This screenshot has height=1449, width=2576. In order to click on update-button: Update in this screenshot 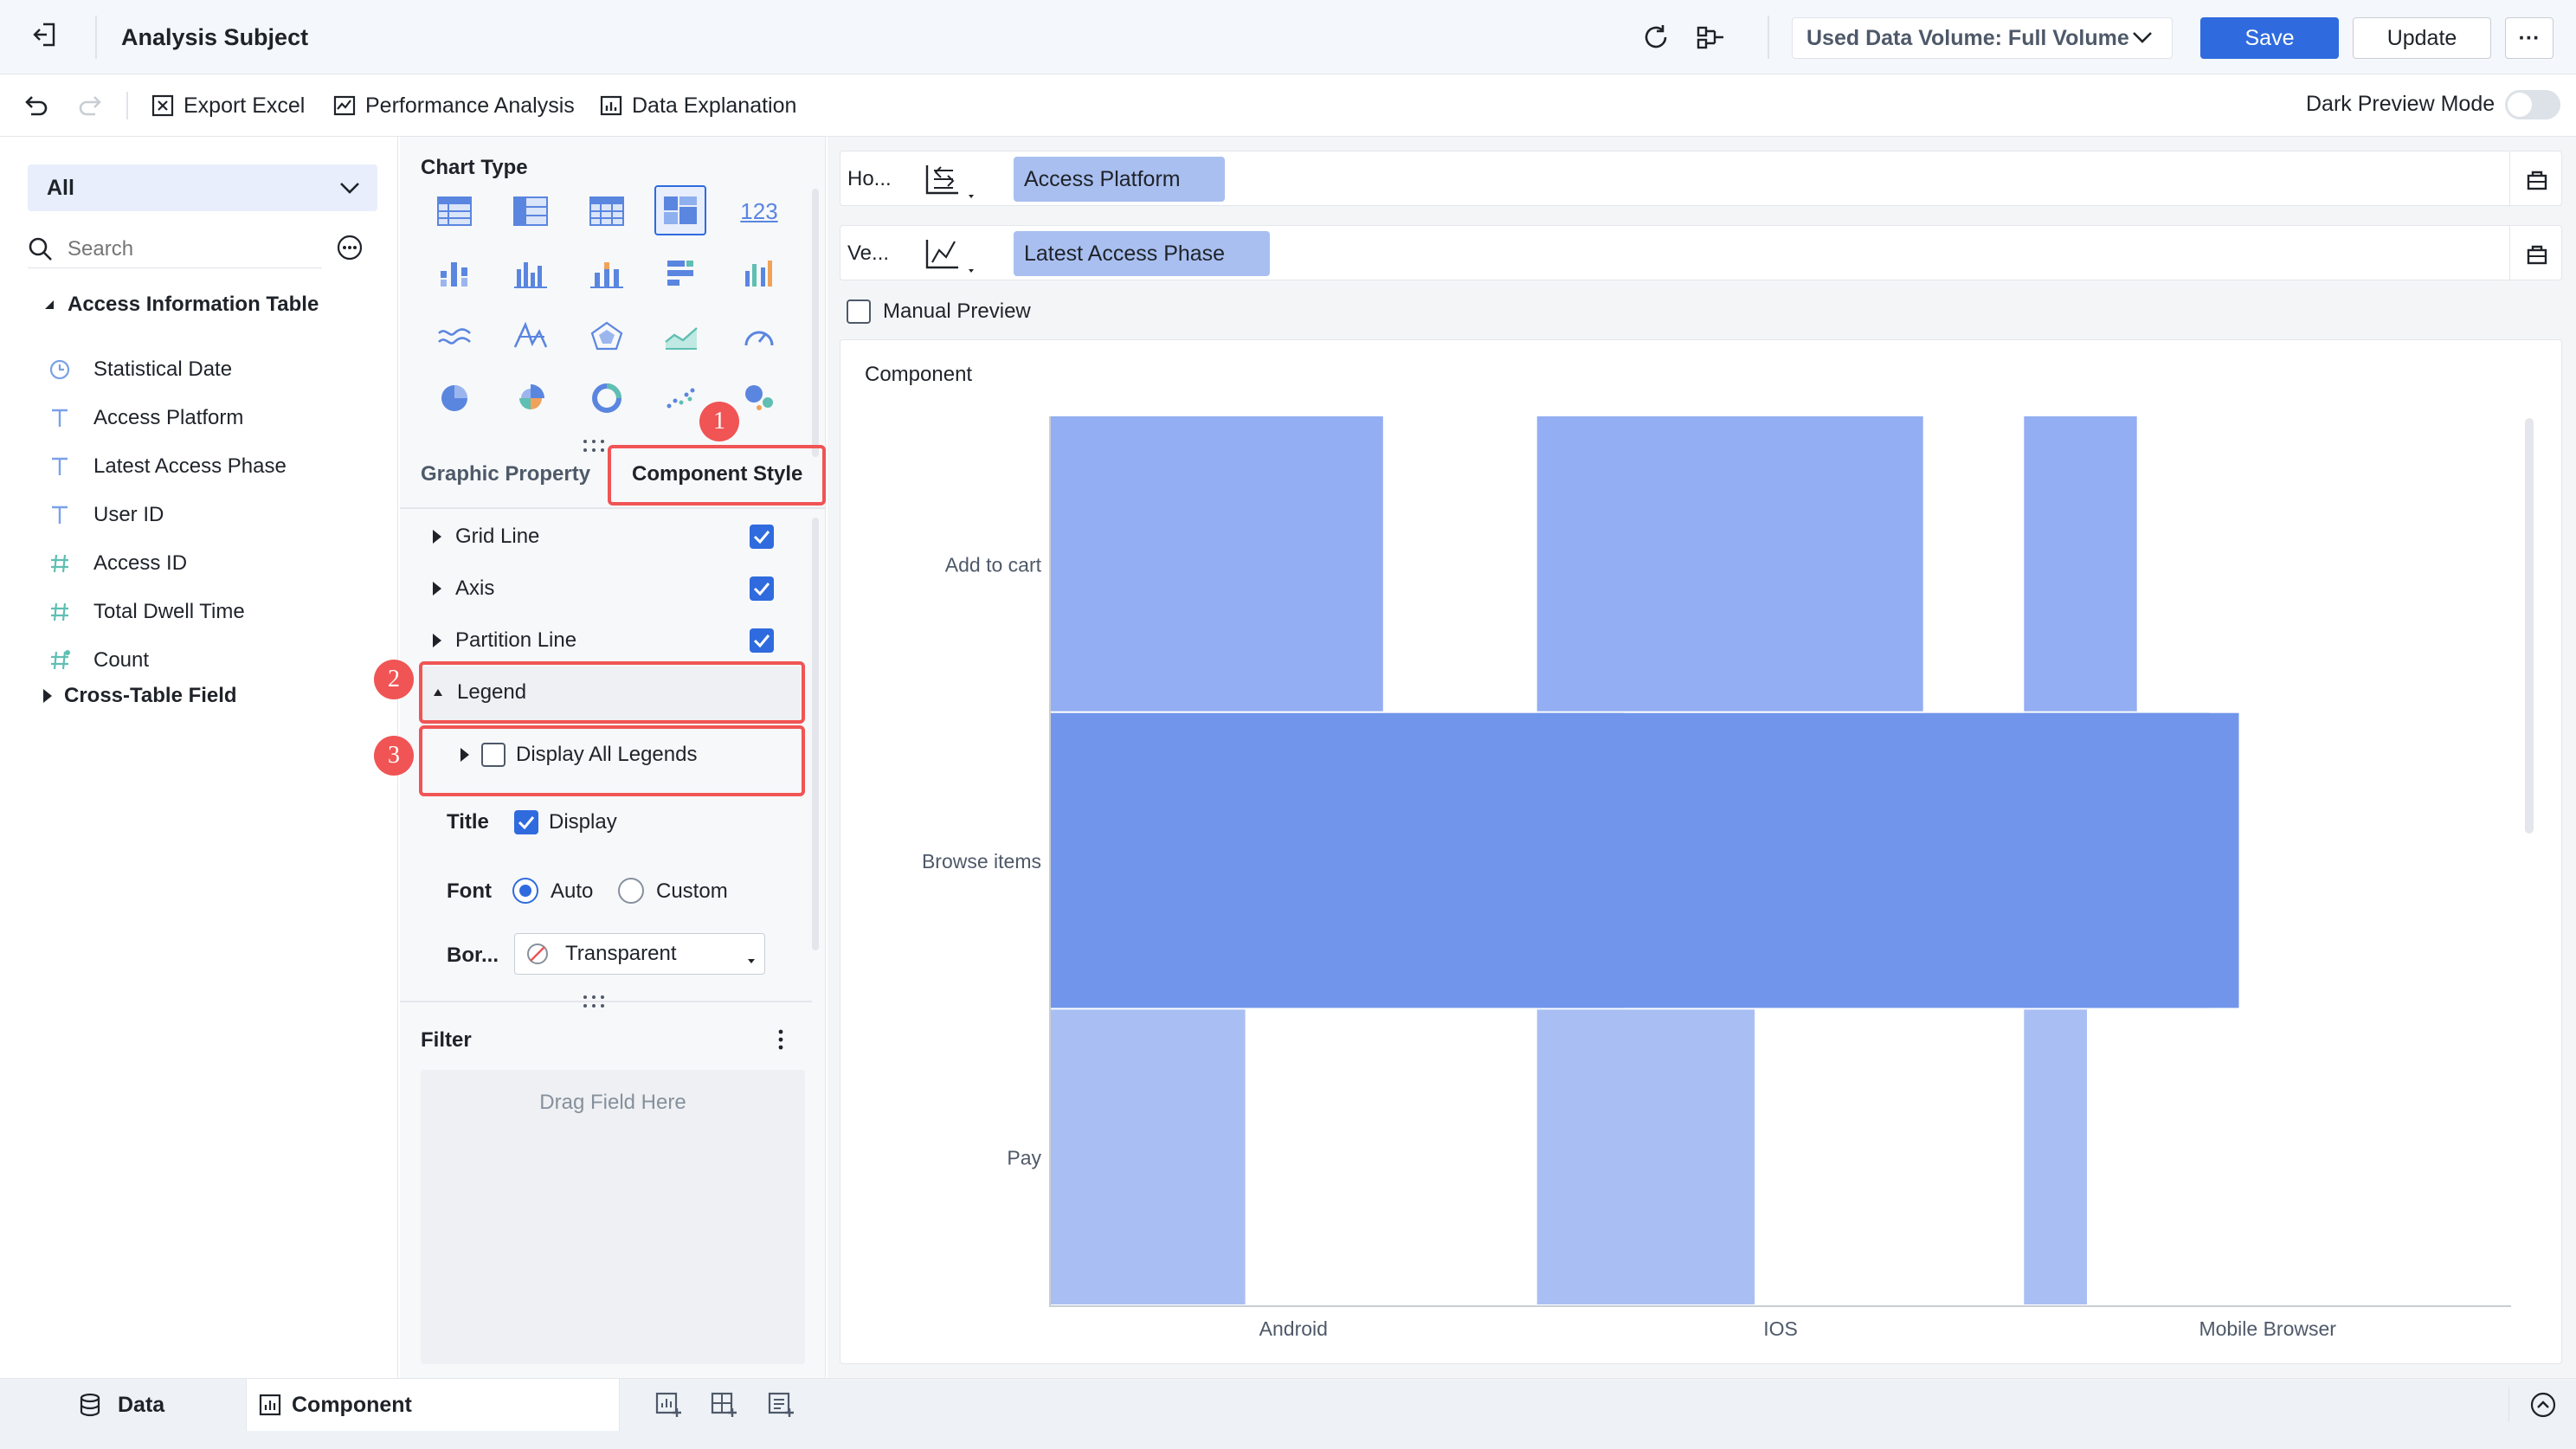, I will do `click(2422, 38)`.